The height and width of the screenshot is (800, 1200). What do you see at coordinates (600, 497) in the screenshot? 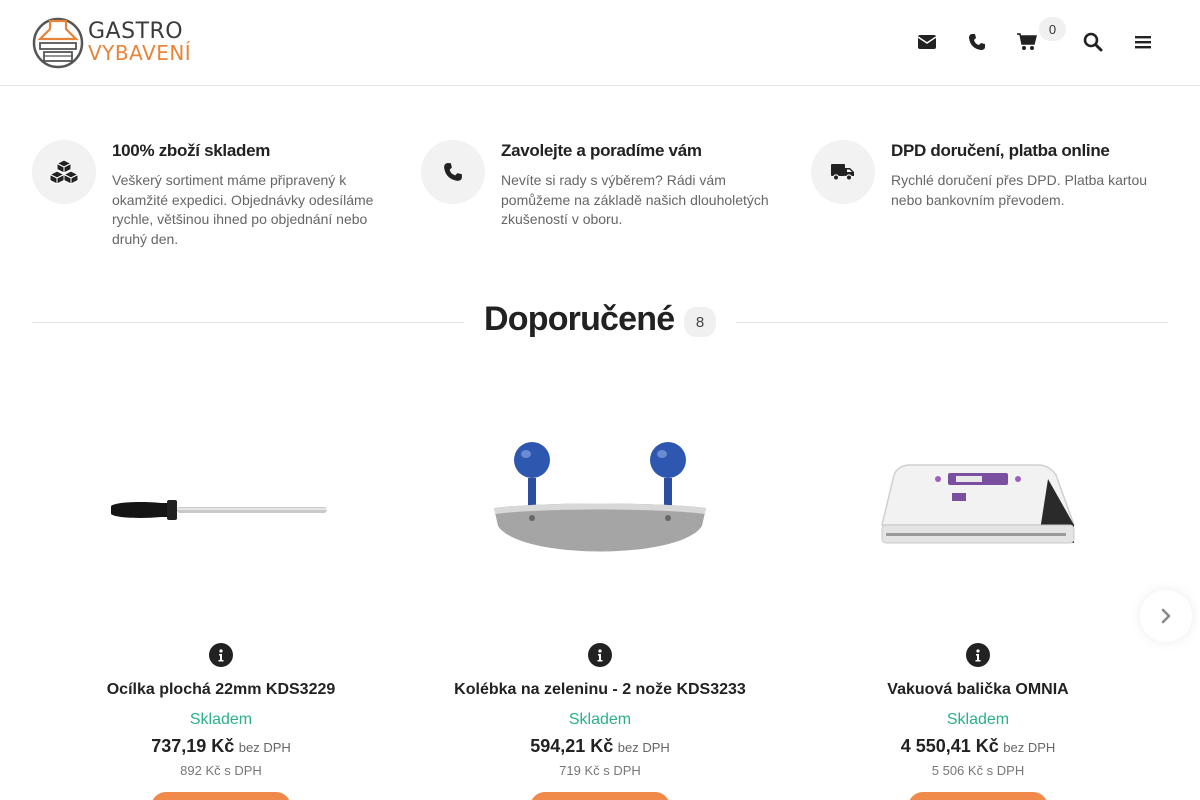
I see `mezzaluna-image` at bounding box center [600, 497].